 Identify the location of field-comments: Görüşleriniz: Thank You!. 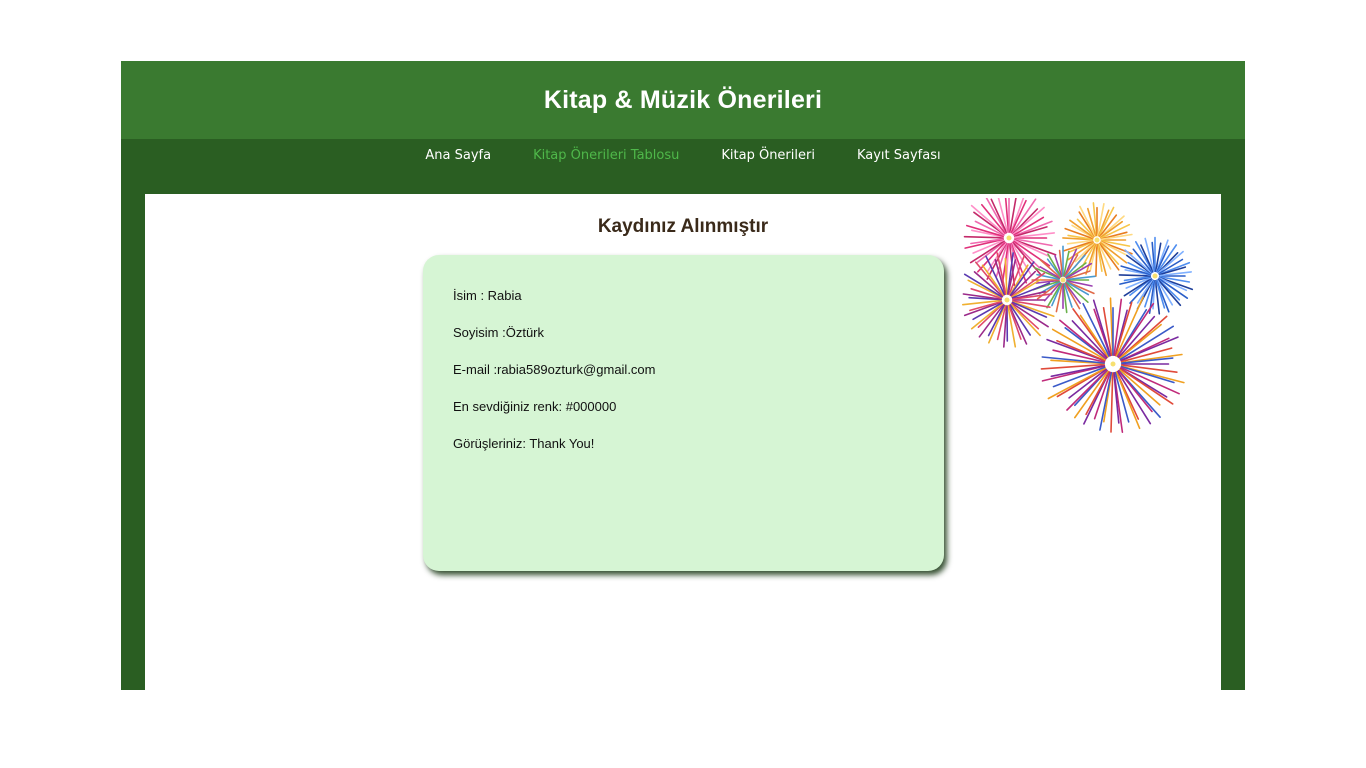
(524, 443).